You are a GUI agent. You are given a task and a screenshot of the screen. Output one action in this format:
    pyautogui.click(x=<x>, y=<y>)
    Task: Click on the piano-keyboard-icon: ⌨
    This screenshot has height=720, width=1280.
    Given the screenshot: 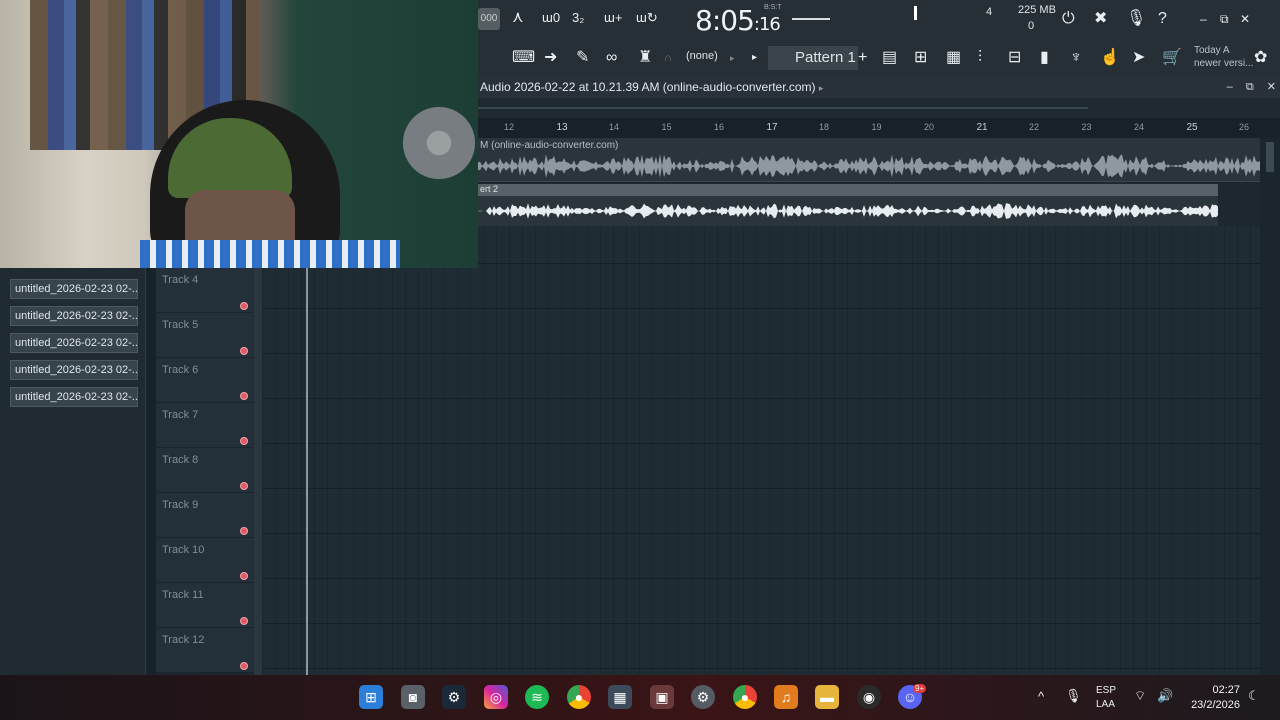 What is the action you would take?
    pyautogui.click(x=523, y=58)
    